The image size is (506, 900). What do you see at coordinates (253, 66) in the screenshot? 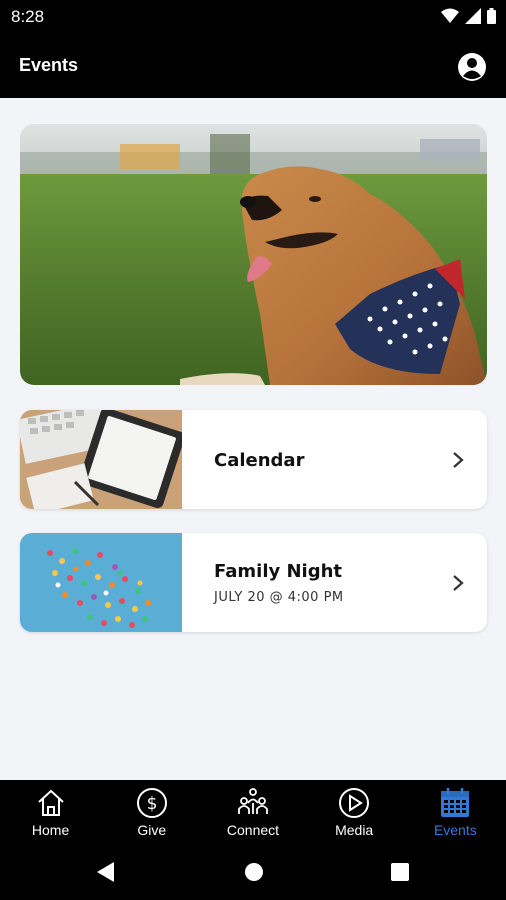
I see `app-bar: Events` at bounding box center [253, 66].